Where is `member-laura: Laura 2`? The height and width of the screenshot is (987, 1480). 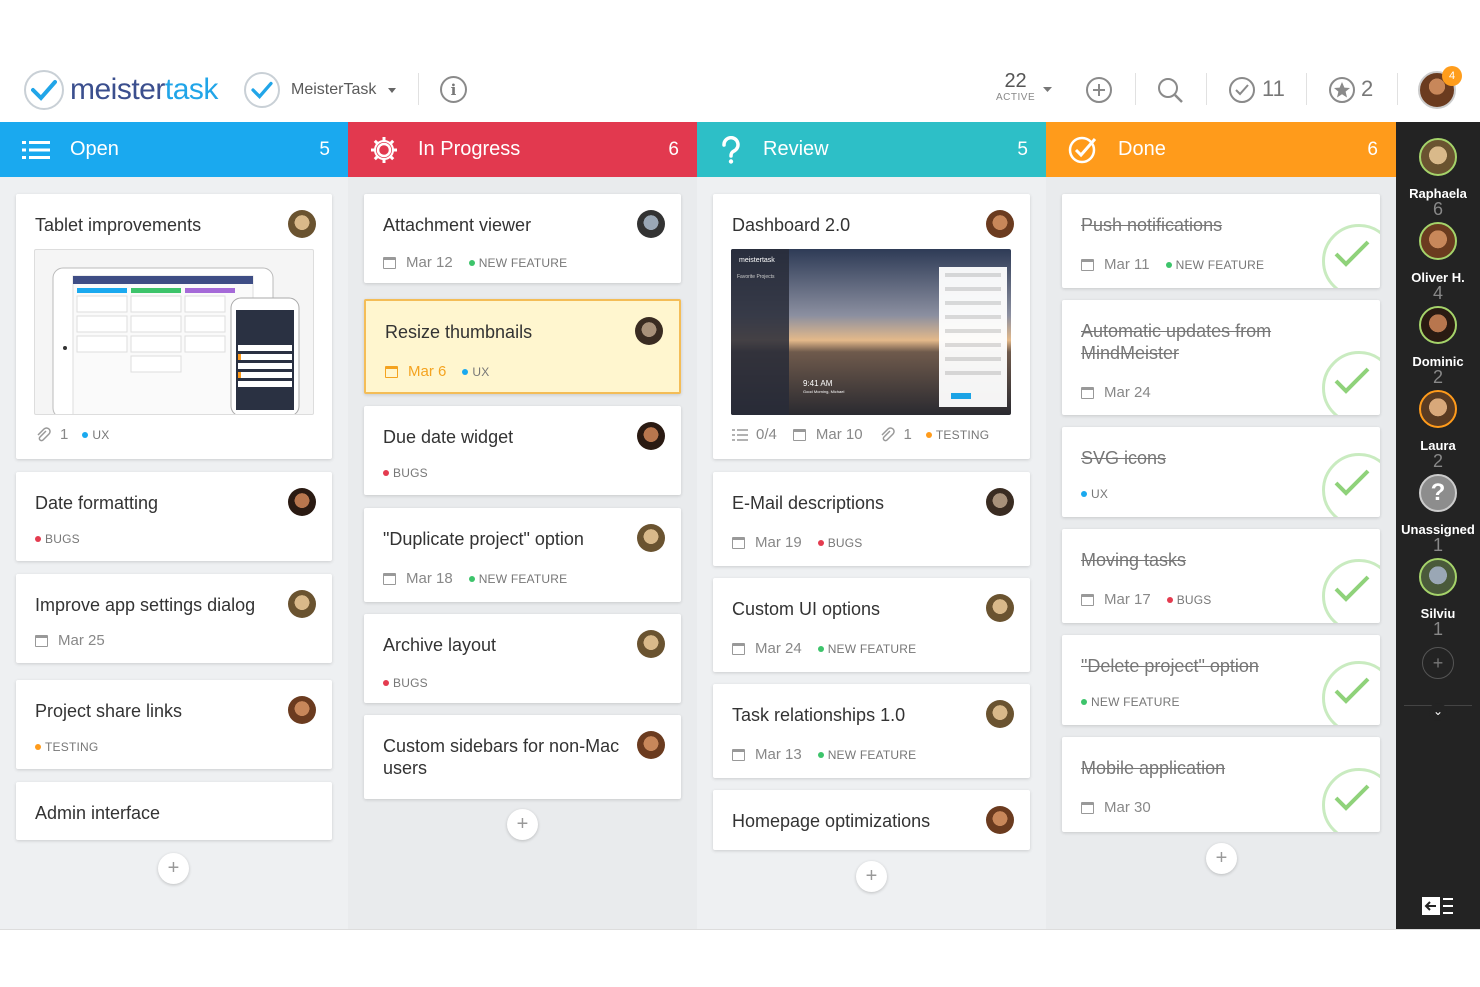
member-laura: Laura 2 is located at coordinates (1438, 430).